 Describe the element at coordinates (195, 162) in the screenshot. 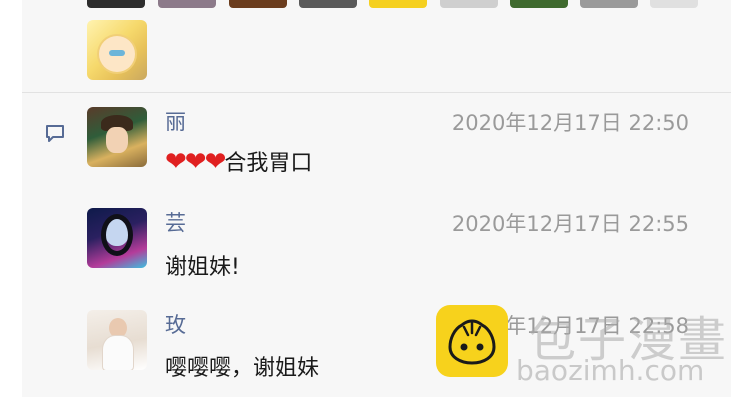

I see `heart-emoji: ❤❤❤` at that location.